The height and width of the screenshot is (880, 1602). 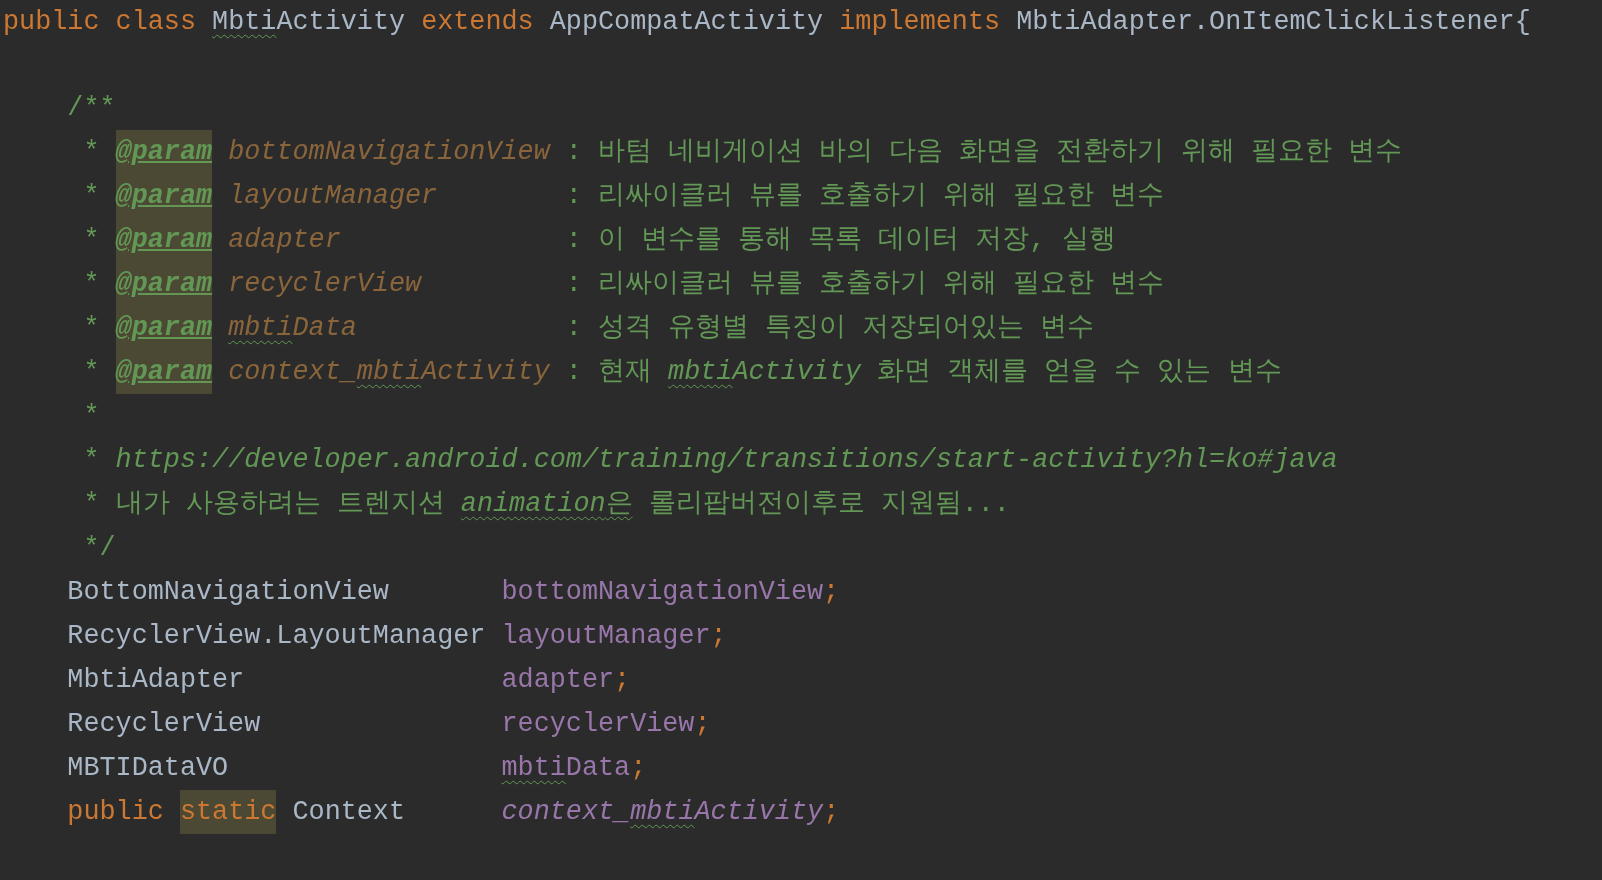 I want to click on code-line: * https://developer.android.com/training/transitions/start-activity?hl=ko#java, so click(x=710, y=460).